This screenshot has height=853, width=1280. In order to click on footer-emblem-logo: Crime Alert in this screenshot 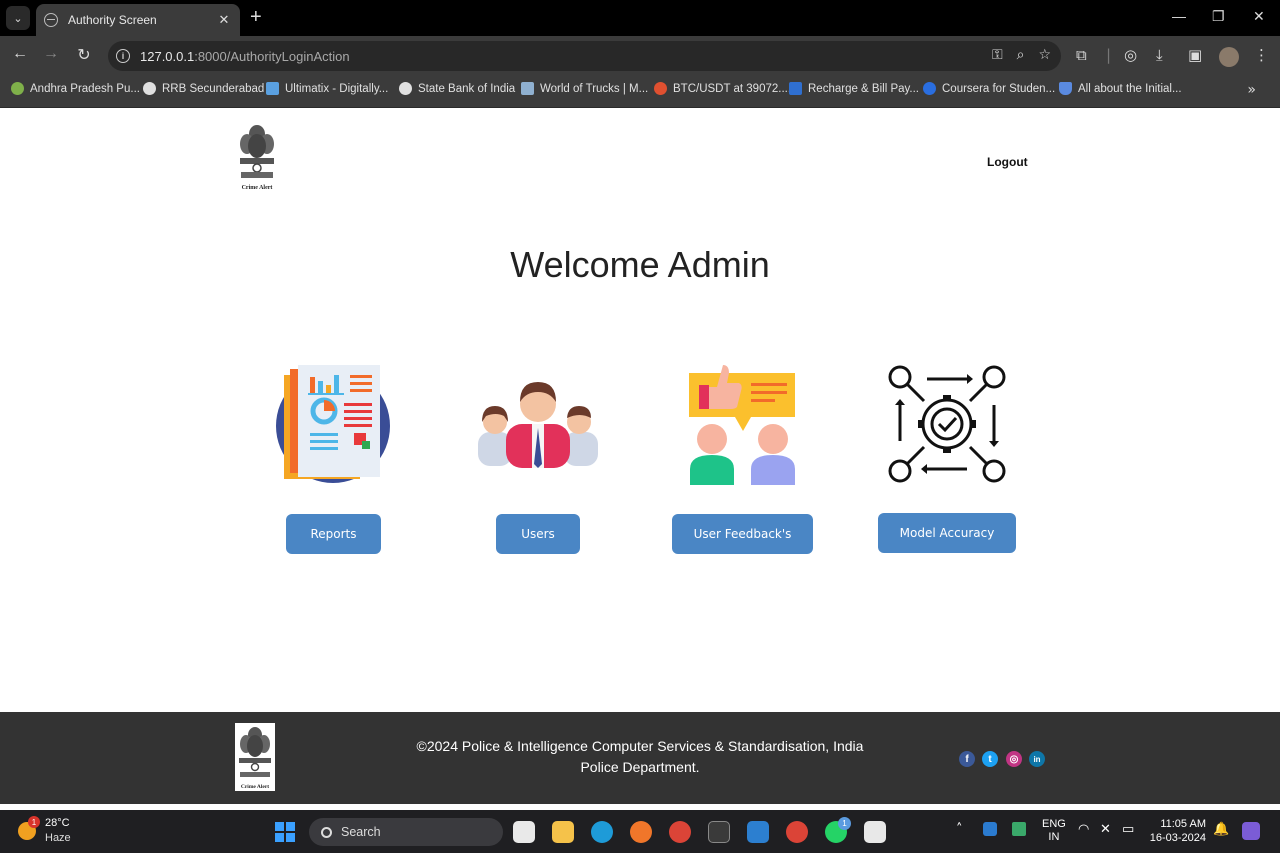, I will do `click(255, 757)`.